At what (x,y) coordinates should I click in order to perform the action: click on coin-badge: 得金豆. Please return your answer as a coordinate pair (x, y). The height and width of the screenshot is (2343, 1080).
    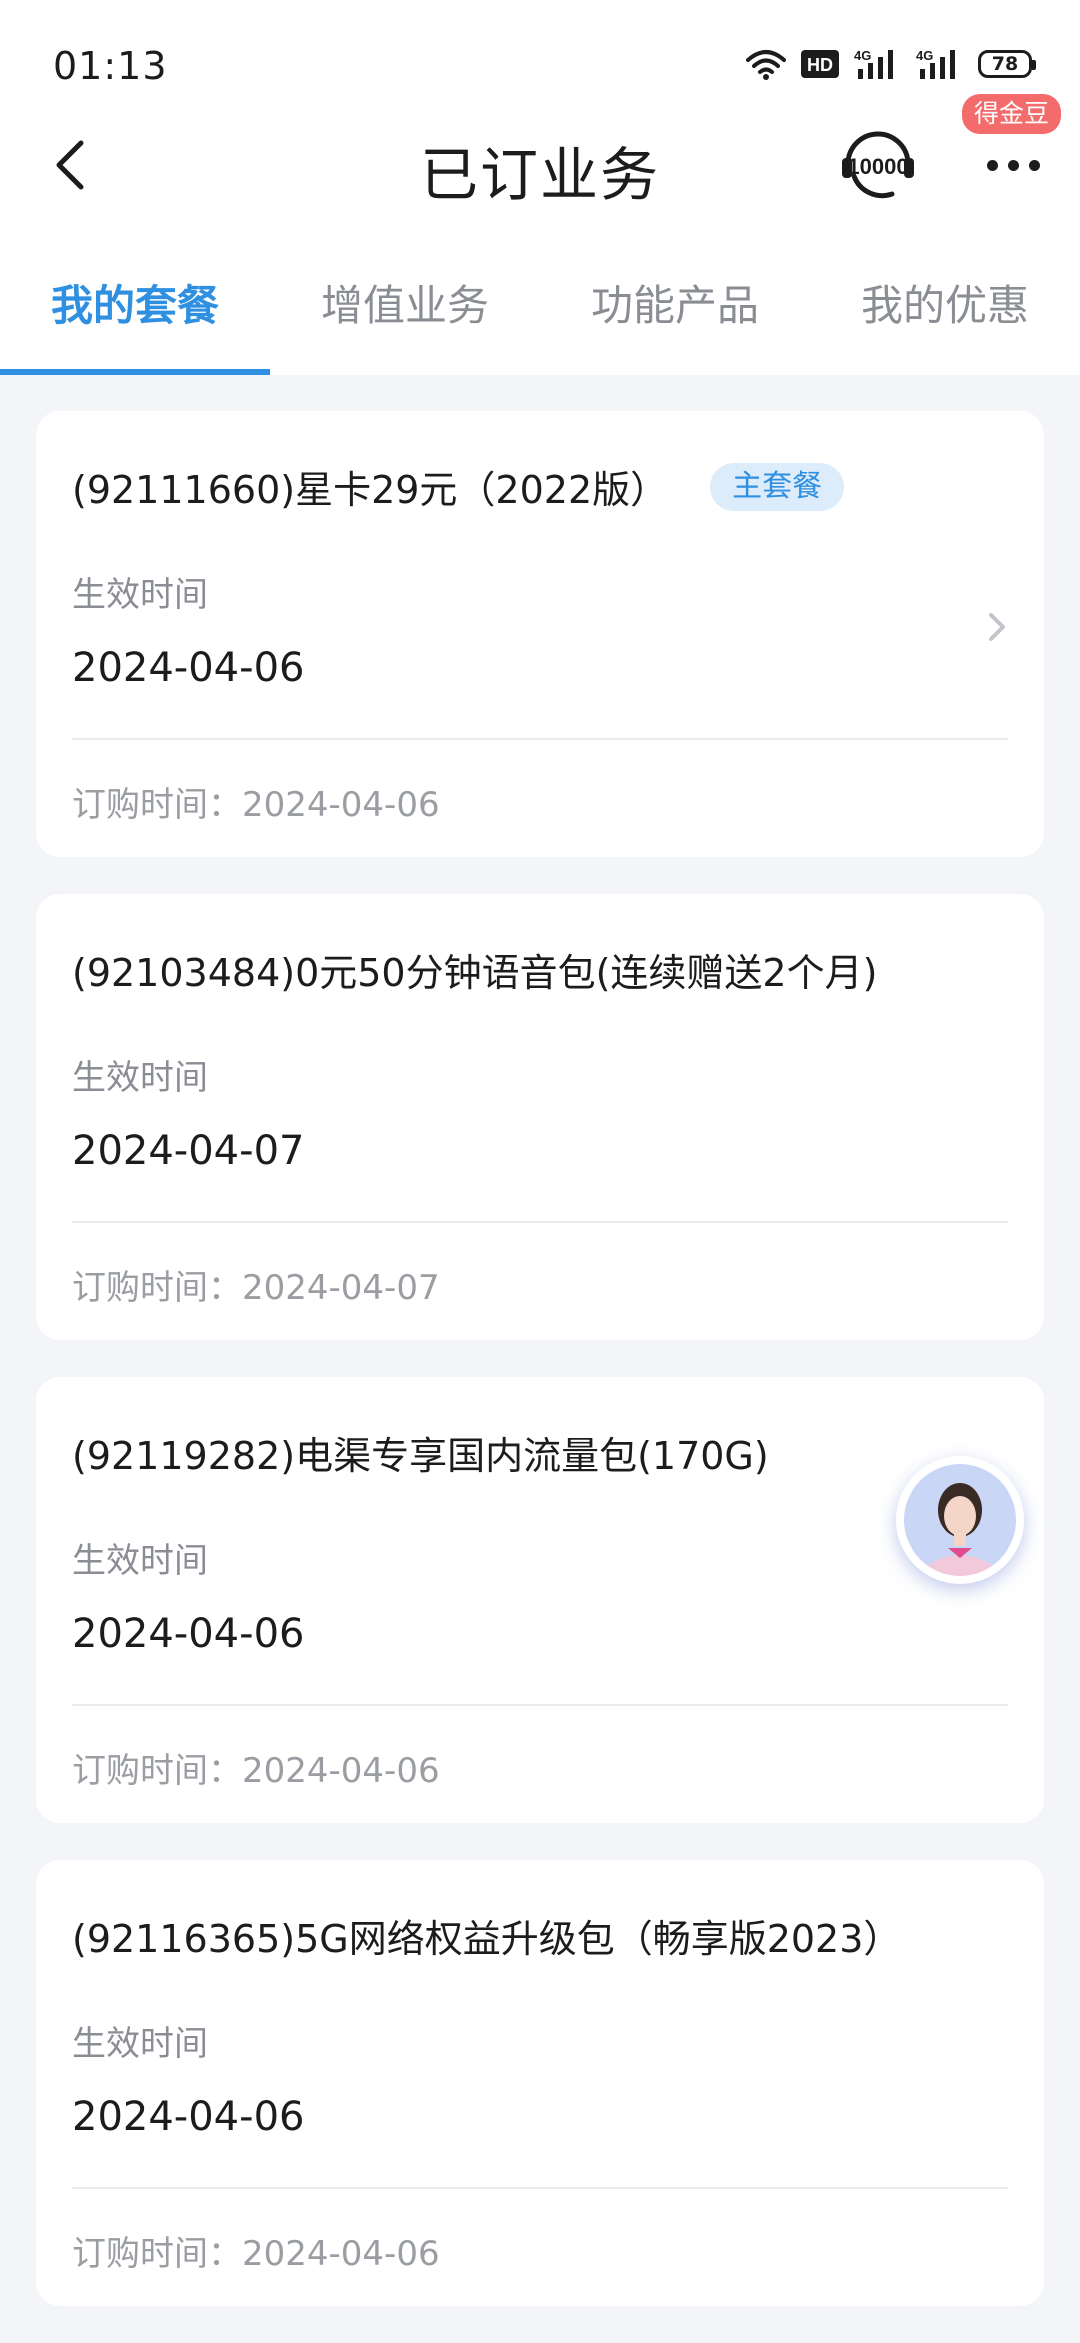
    Looking at the image, I should click on (1012, 114).